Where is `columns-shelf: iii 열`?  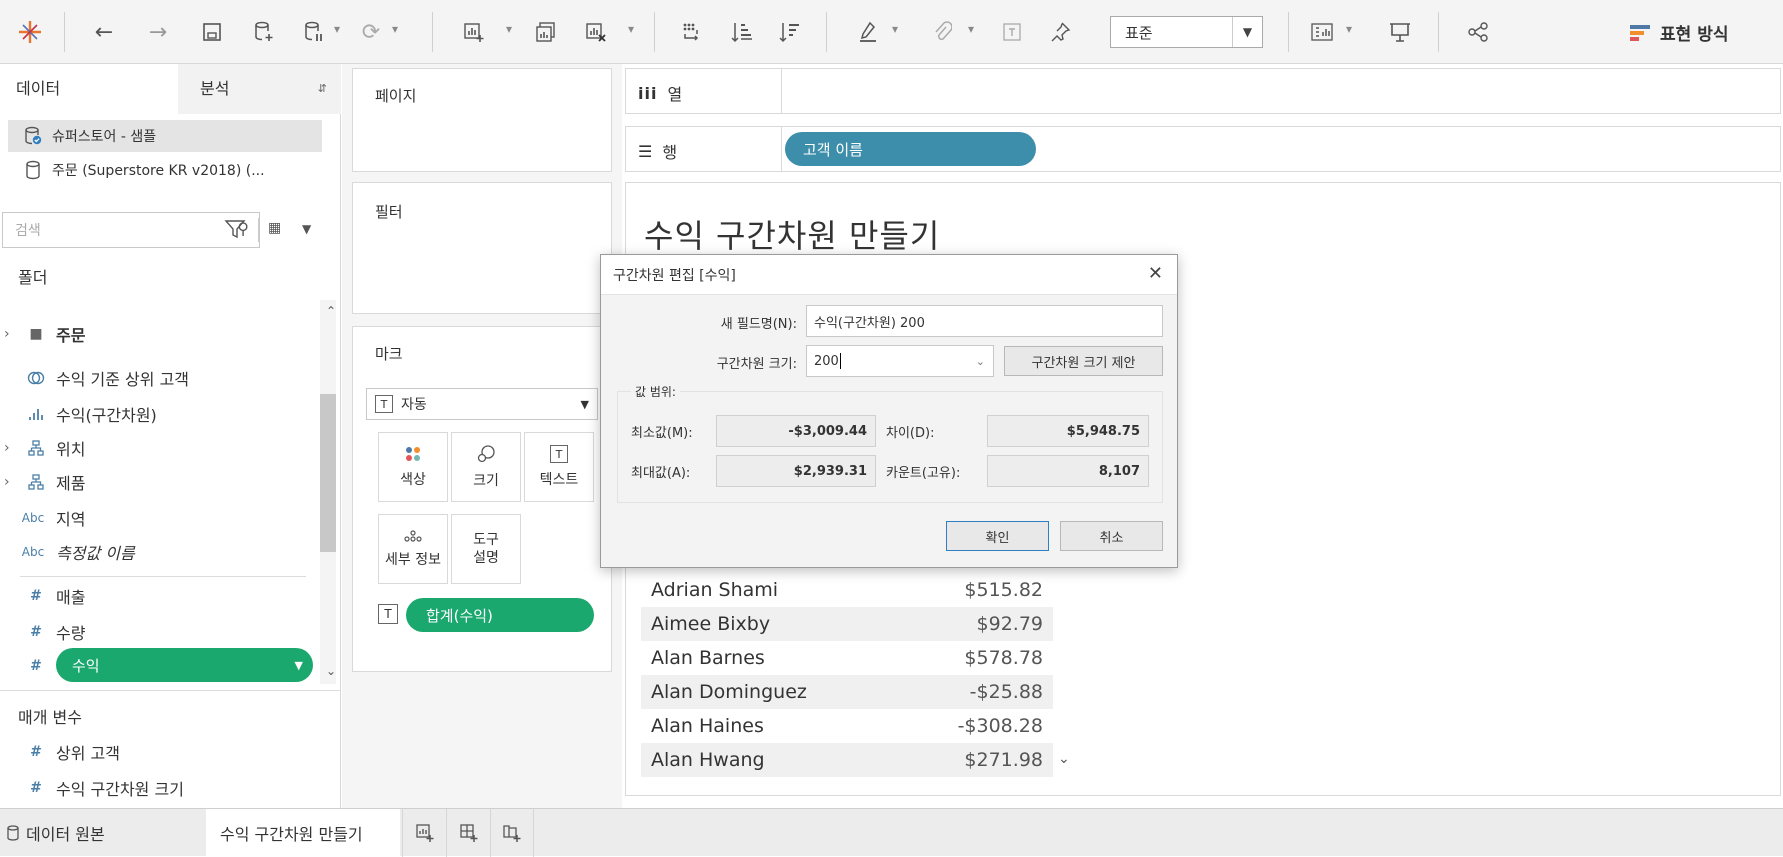
columns-shelf: iii 열 is located at coordinates (1203, 91).